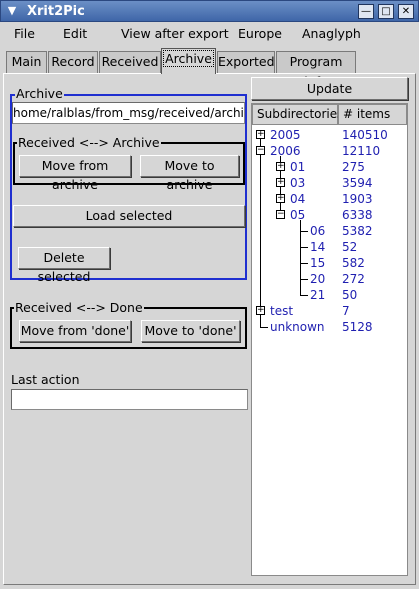 The width and height of the screenshot is (419, 589). Describe the element at coordinates (39, 93) in the screenshot. I see `archive-group-label: Archive` at that location.